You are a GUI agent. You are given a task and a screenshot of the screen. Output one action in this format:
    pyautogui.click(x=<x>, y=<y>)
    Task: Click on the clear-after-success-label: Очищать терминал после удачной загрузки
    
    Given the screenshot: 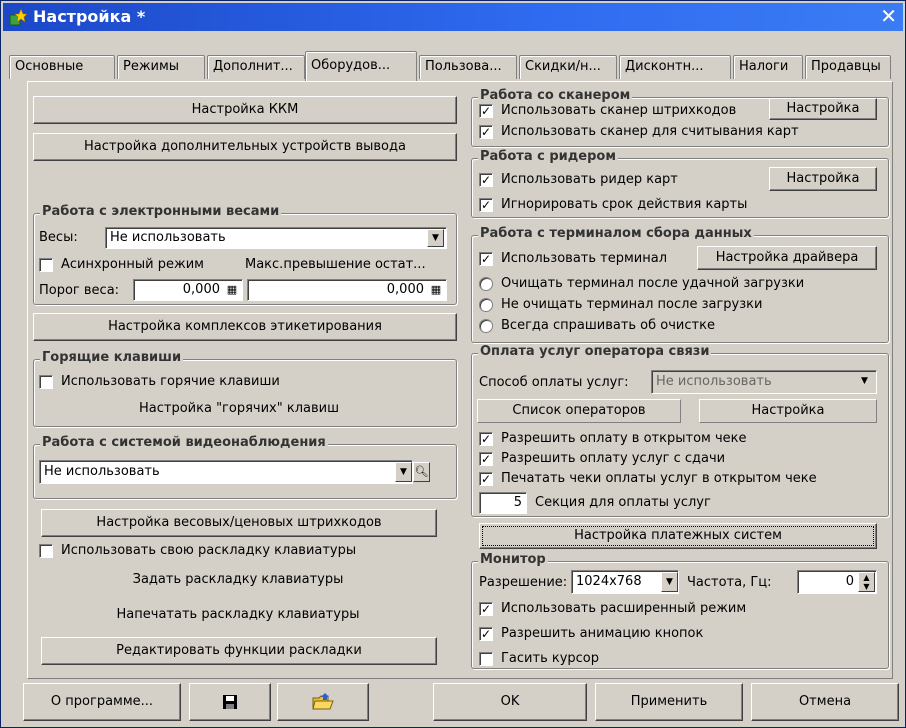 What is the action you would take?
    pyautogui.click(x=653, y=283)
    